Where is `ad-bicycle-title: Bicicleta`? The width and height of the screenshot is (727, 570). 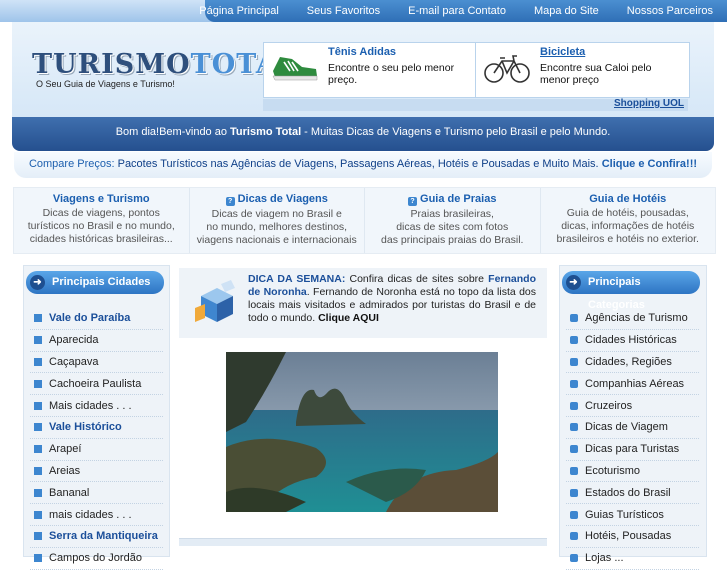
ad-bicycle-title: Bicicleta is located at coordinates (562, 52).